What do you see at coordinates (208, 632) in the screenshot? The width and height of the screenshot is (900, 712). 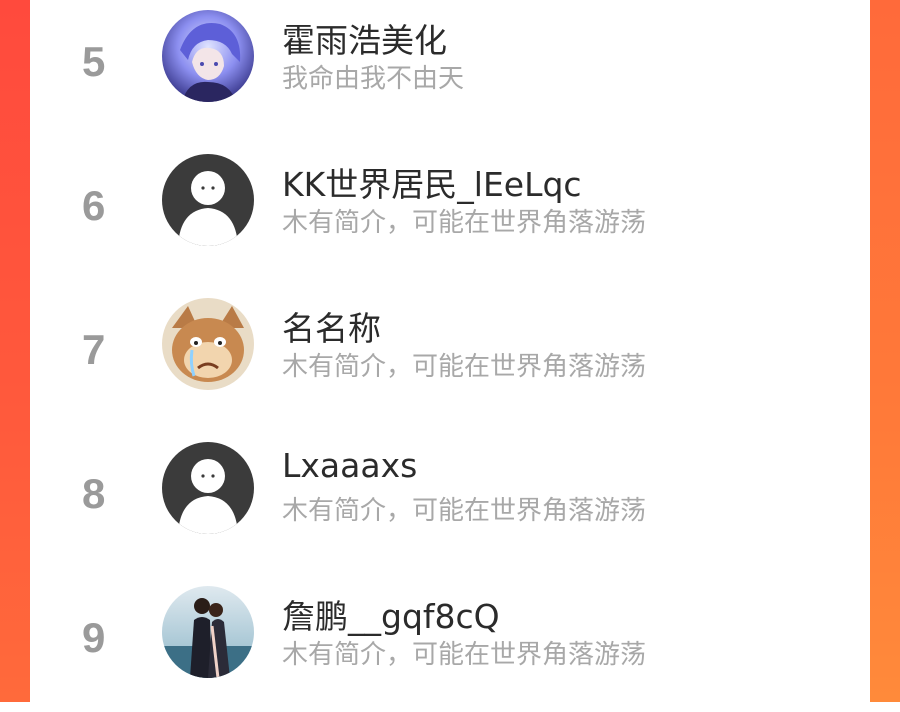 I see `couple-photo-avatar` at bounding box center [208, 632].